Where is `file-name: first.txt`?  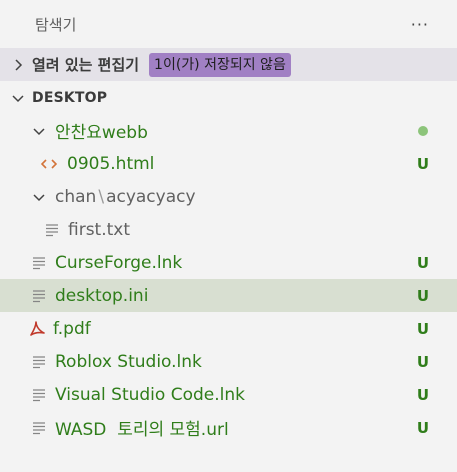 file-name: first.txt is located at coordinates (99, 229).